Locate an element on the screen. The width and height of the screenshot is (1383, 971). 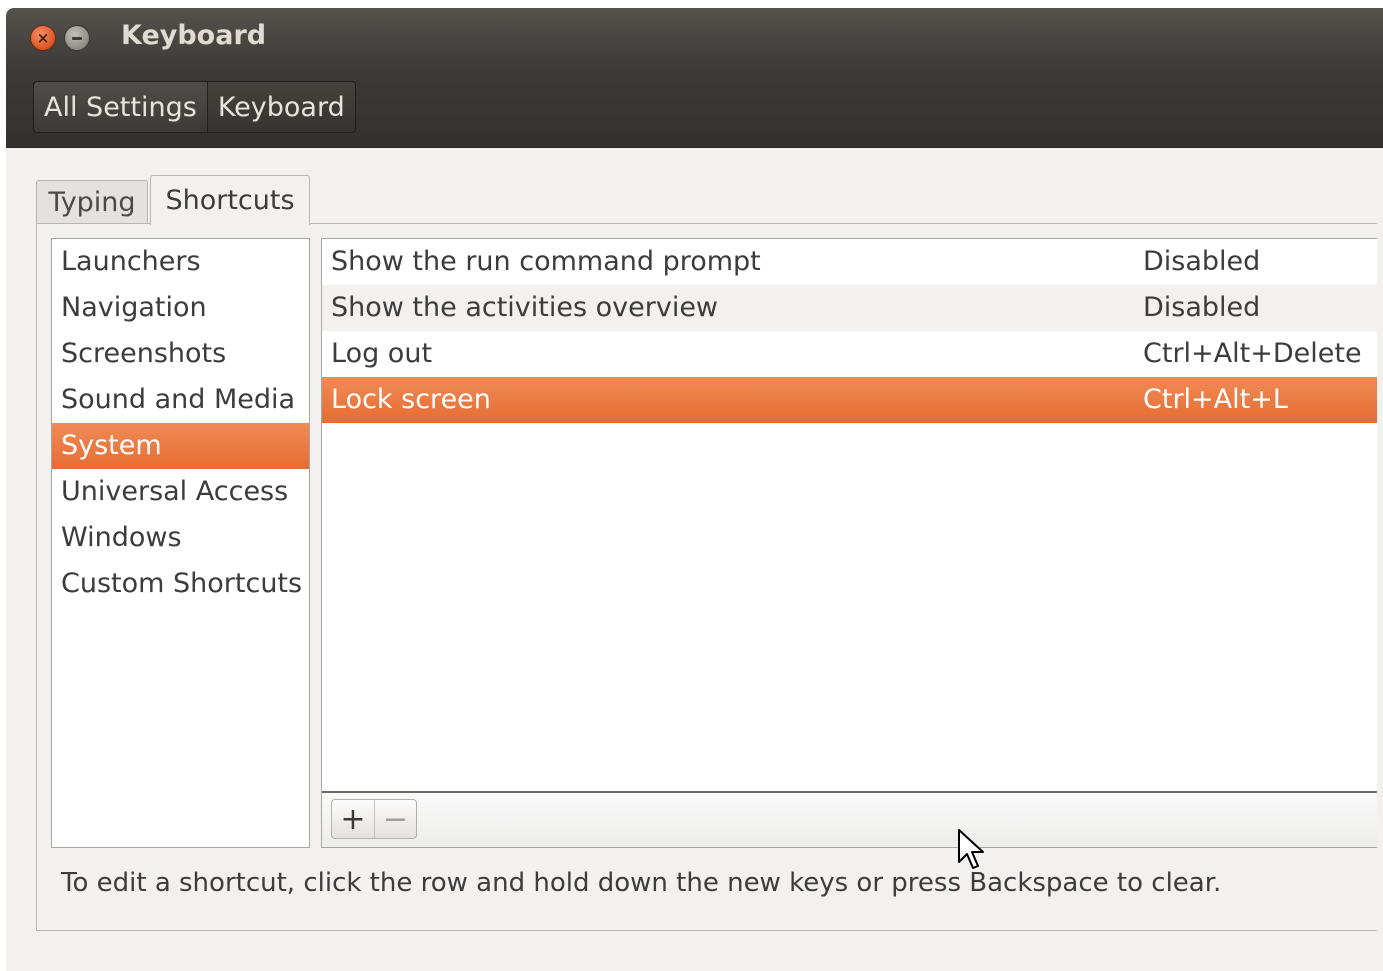
table-row: Show the activities overview Disabled is located at coordinates (849, 308).